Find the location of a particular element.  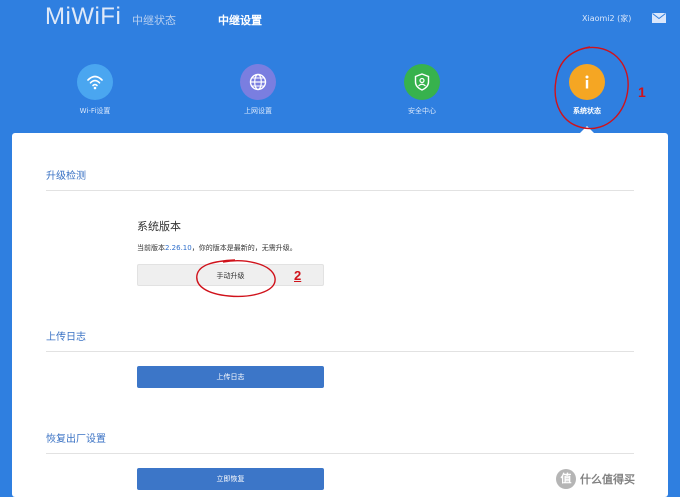

nav-system-status: 系统状态 is located at coordinates (587, 90).